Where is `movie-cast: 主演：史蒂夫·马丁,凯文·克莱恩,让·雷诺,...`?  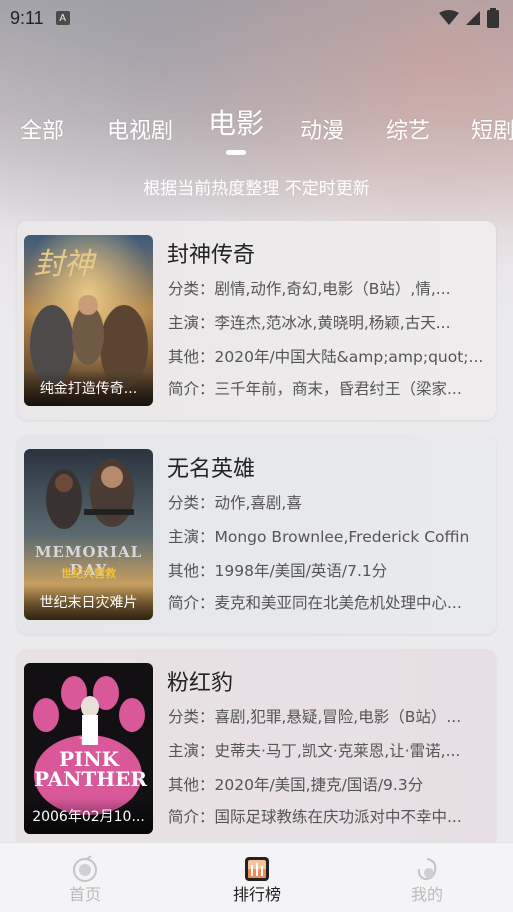 movie-cast: 主演：史蒂夫·马丁,凯文·克莱恩,让·雷诺,... is located at coordinates (314, 751).